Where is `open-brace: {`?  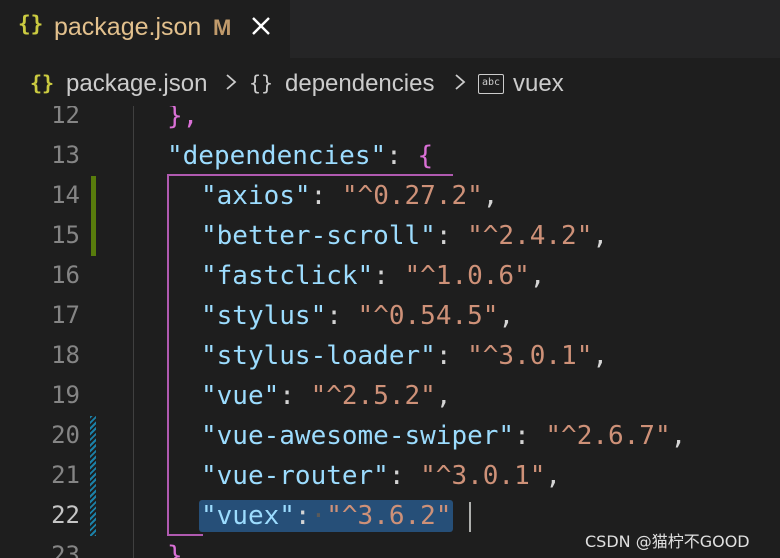 open-brace: { is located at coordinates (425, 156).